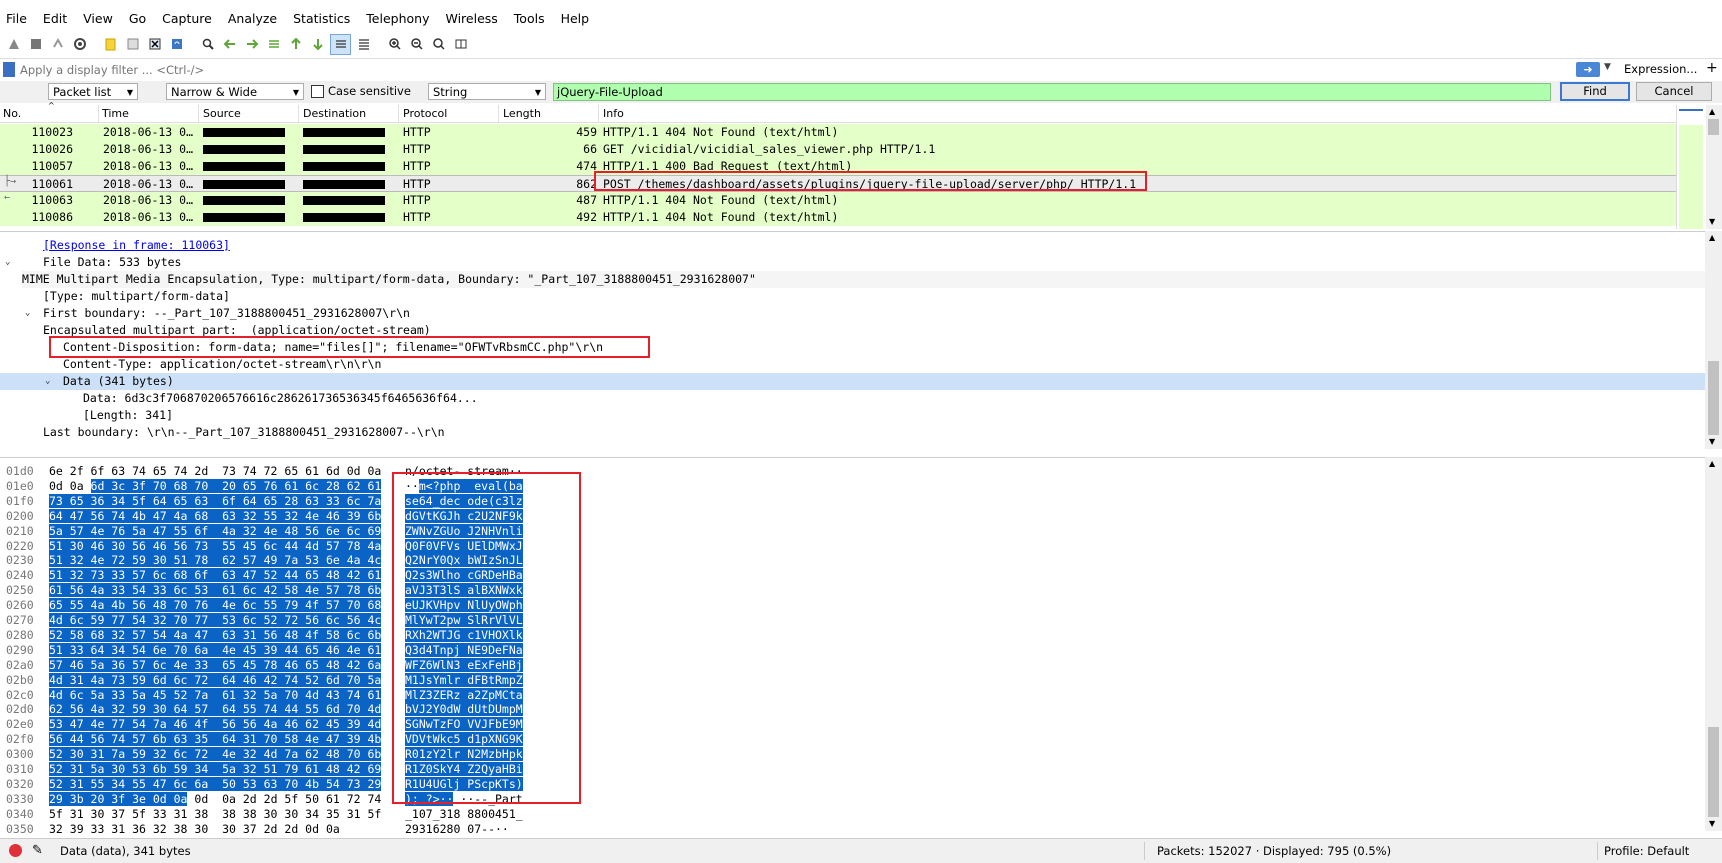 Image resolution: width=1722 pixels, height=863 pixels. What do you see at coordinates (1712, 68) in the screenshot?
I see `add-filter-button: +` at bounding box center [1712, 68].